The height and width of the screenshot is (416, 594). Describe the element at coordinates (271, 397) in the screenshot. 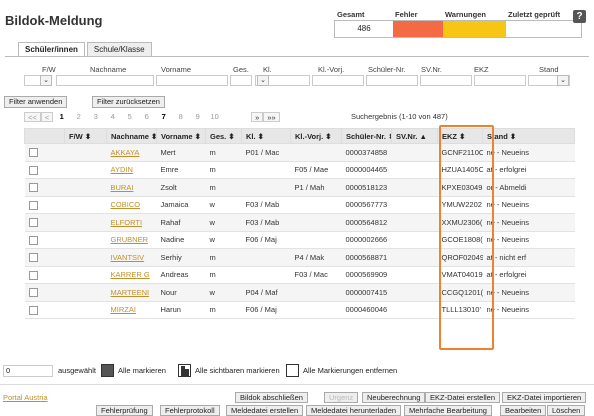

I see `bildok-abschliessen-button: Bildok abschließen` at that location.